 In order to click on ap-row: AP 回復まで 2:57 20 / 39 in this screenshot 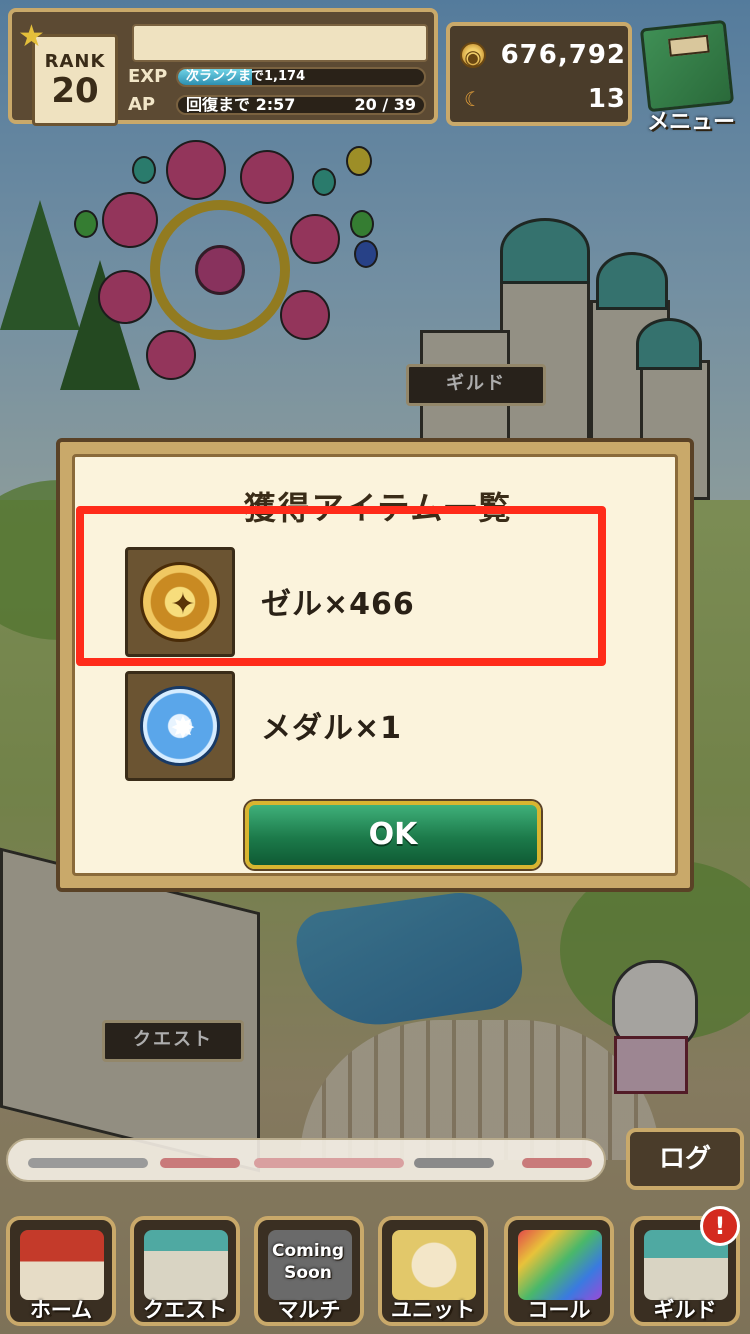, I will do `click(280, 105)`.